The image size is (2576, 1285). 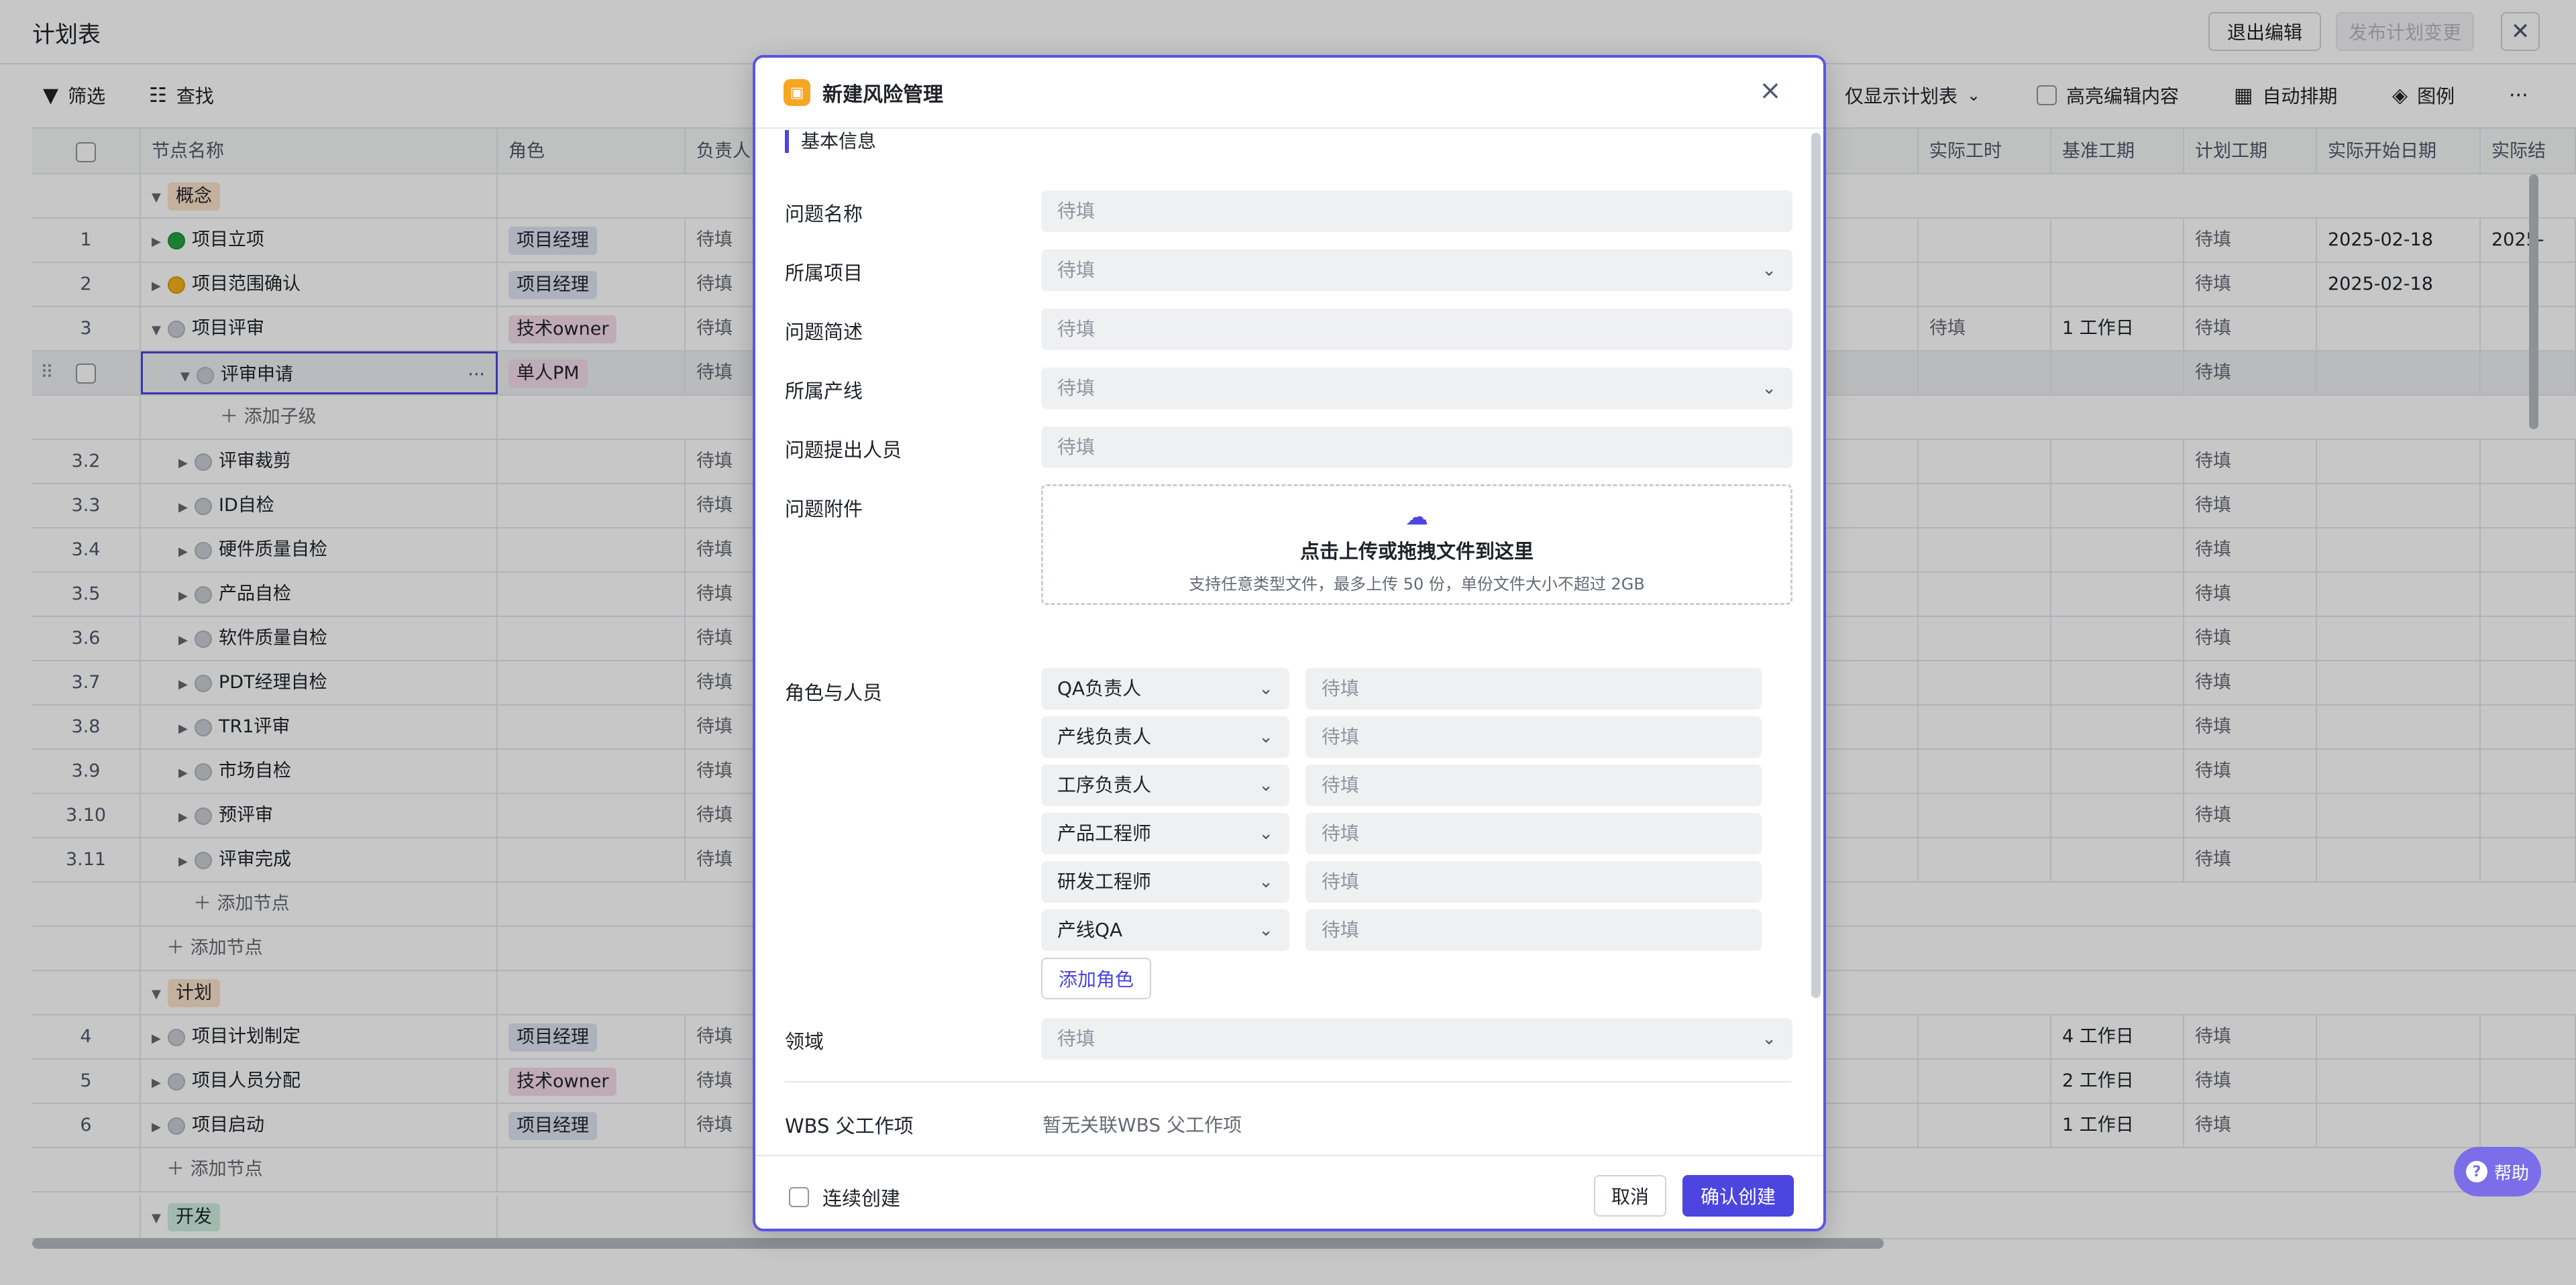 I want to click on summary-input: 待填, so click(x=1416, y=329).